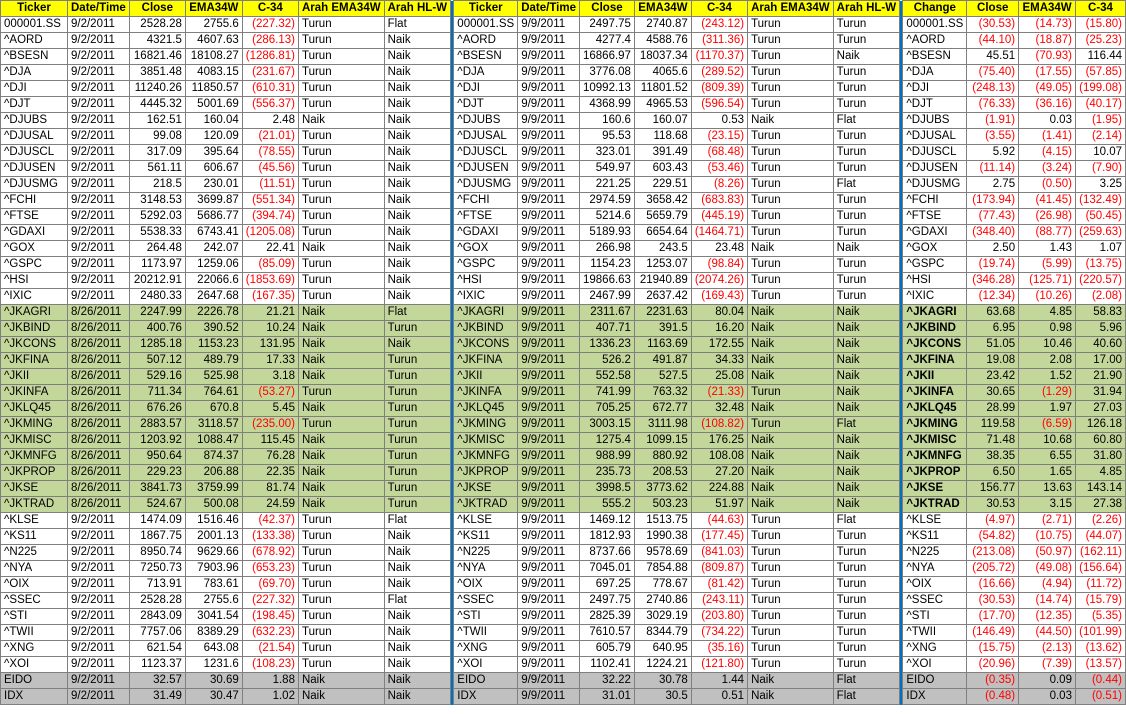  I want to click on table-cell: ^DJUBS, so click(34, 120).